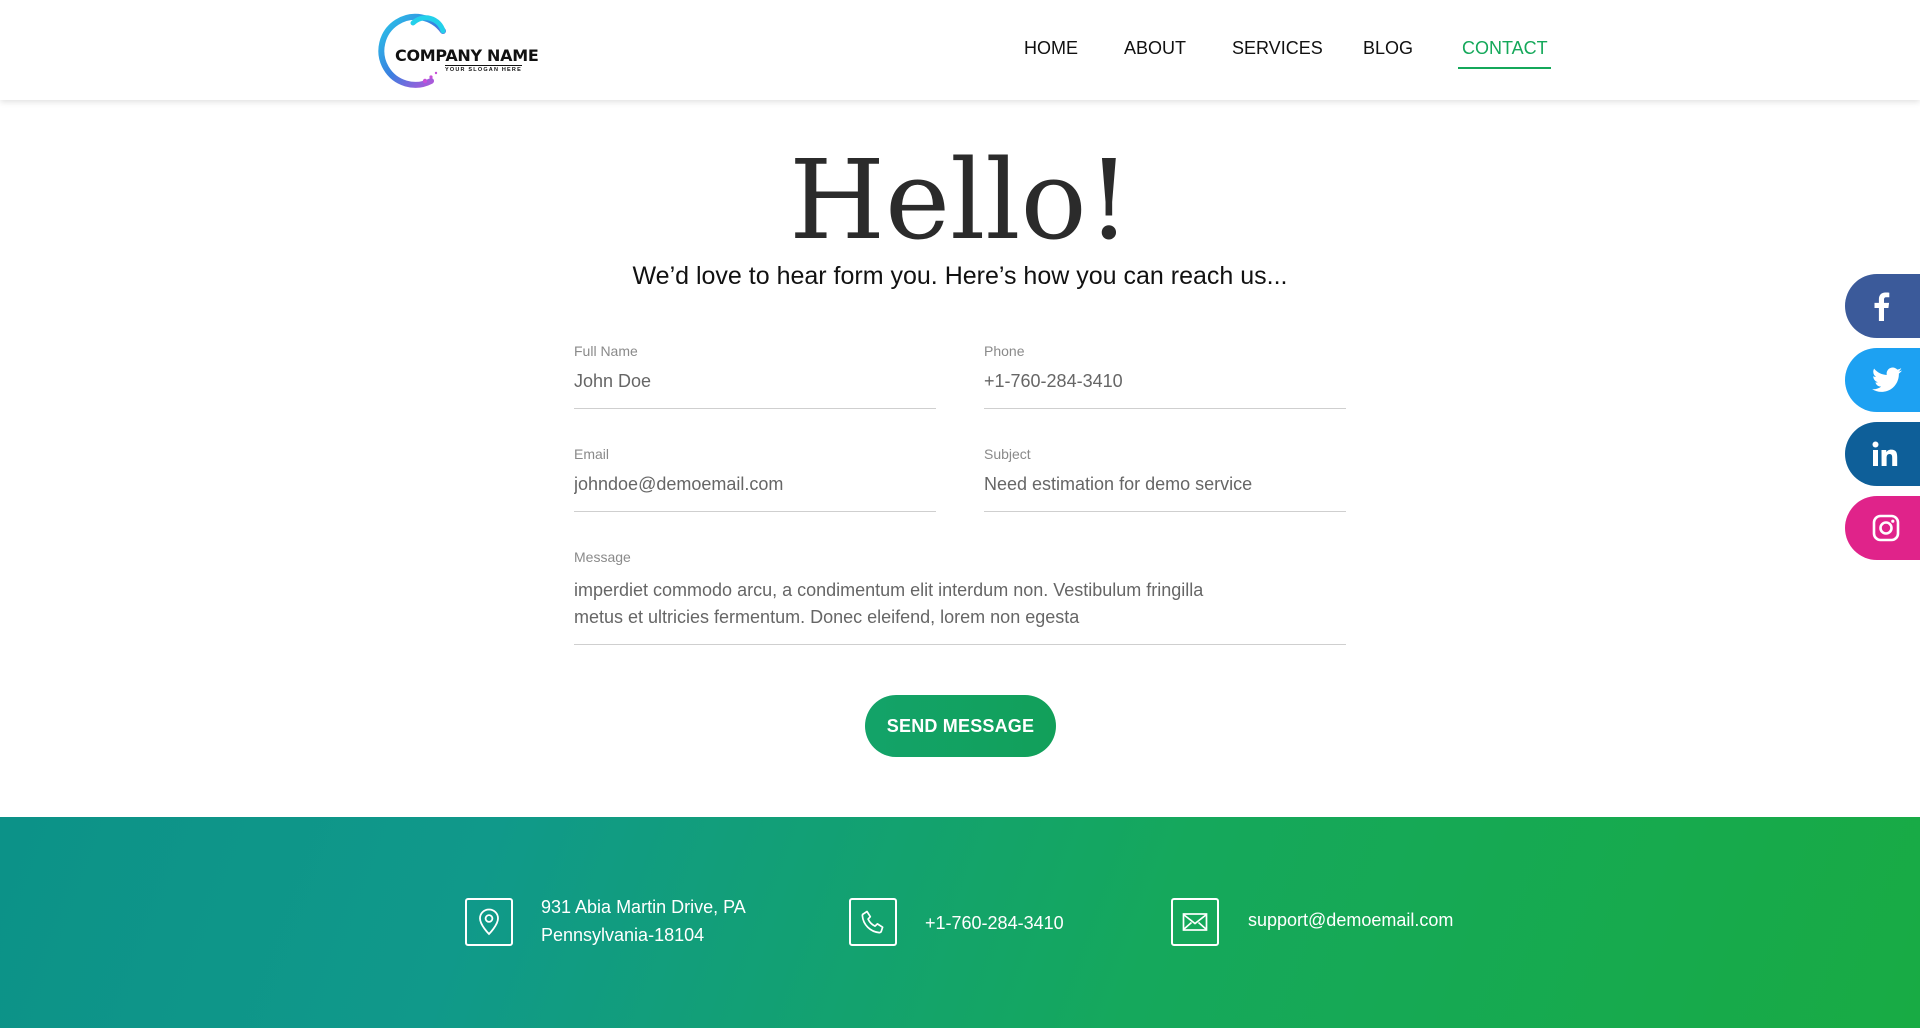  What do you see at coordinates (1165, 484) in the screenshot?
I see `subject-input` at bounding box center [1165, 484].